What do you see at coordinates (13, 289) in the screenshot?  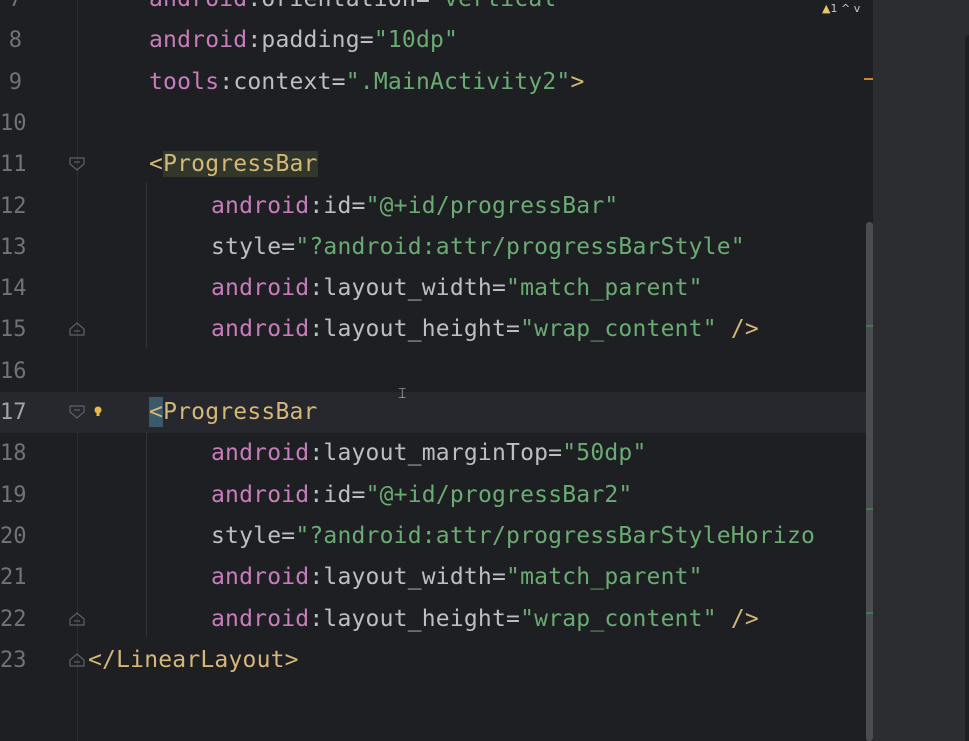 I see `line-number: 14` at bounding box center [13, 289].